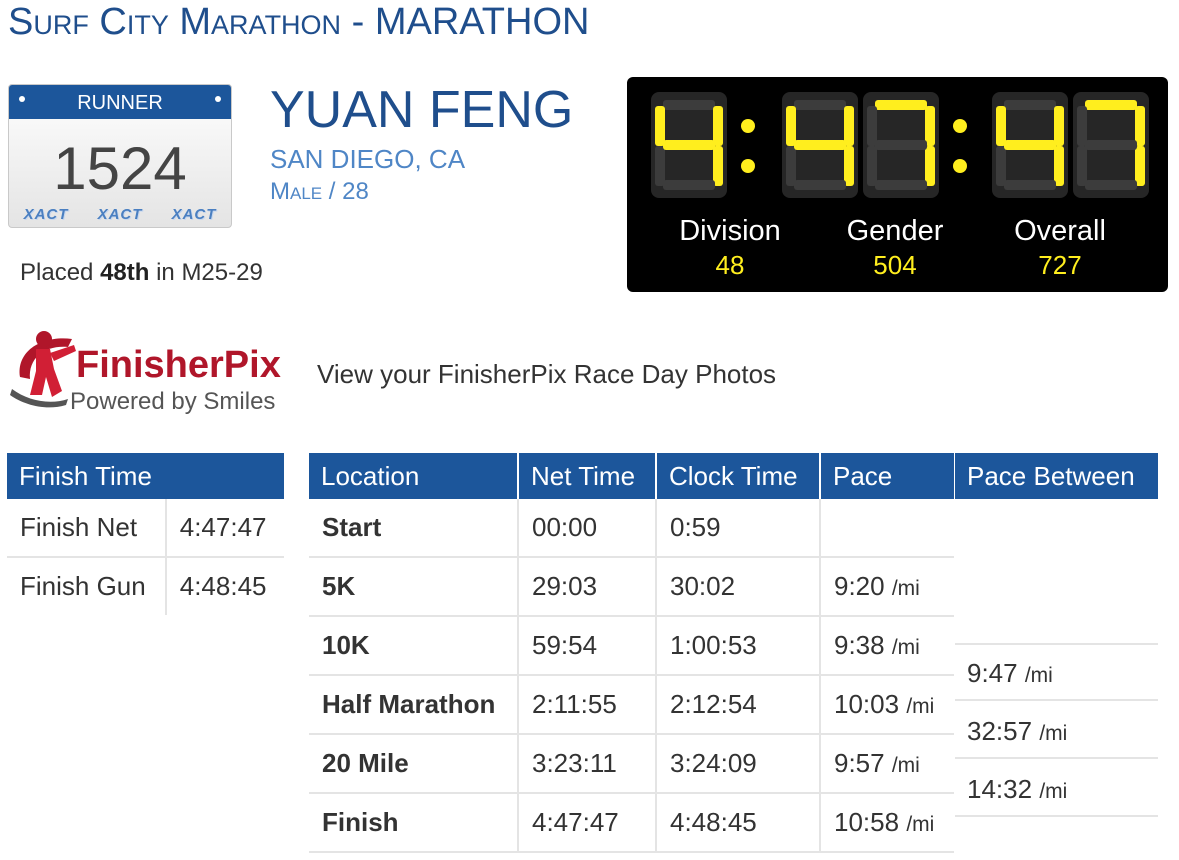 The width and height of the screenshot is (1179, 860). What do you see at coordinates (738, 823) in the screenshot?
I see `split-clock-time: 4:48:45` at bounding box center [738, 823].